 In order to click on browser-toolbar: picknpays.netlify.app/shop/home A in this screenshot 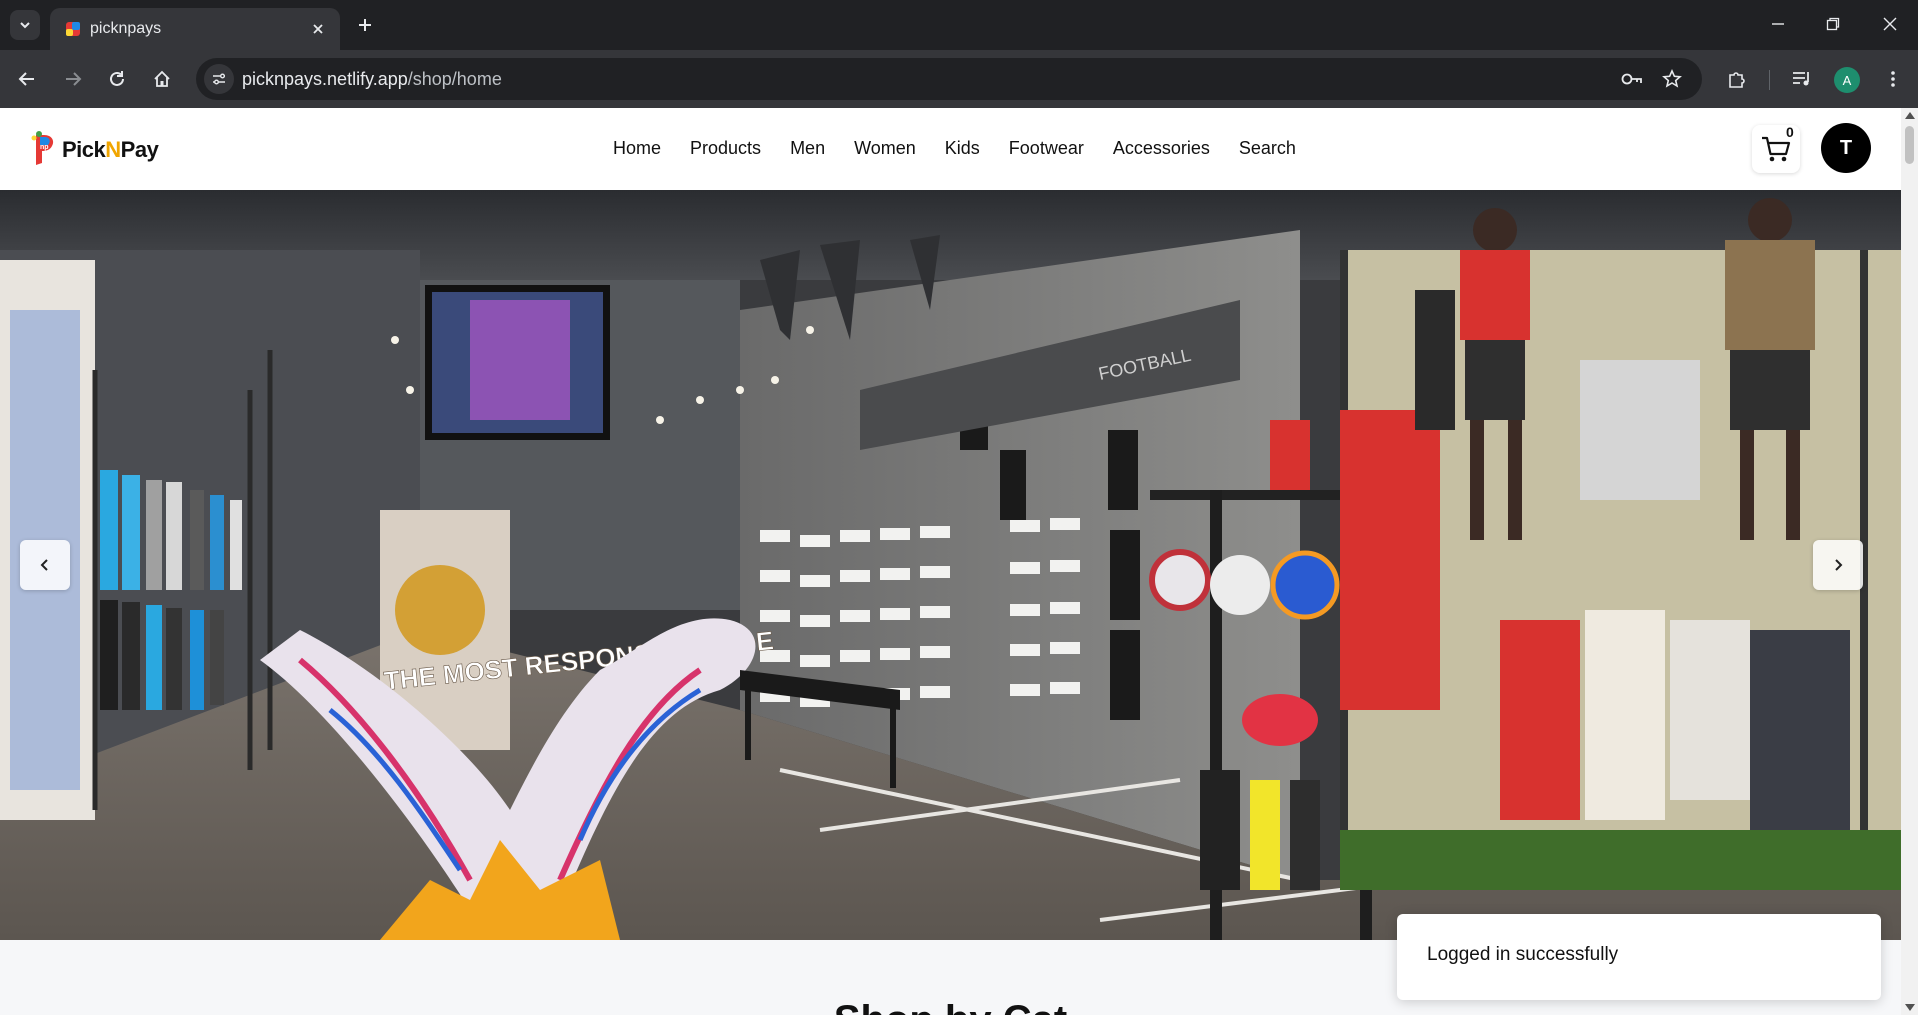, I will do `click(959, 79)`.